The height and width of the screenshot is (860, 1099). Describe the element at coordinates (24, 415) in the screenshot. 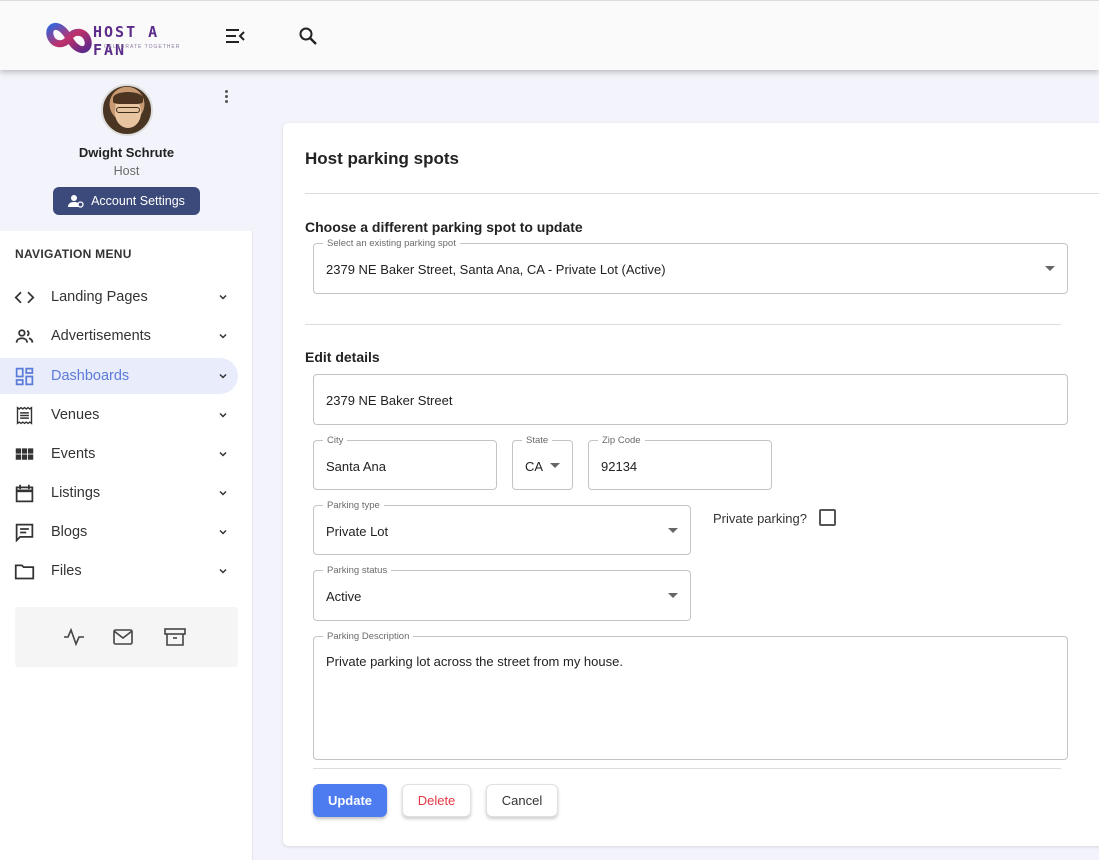

I see `receipt-icon` at that location.